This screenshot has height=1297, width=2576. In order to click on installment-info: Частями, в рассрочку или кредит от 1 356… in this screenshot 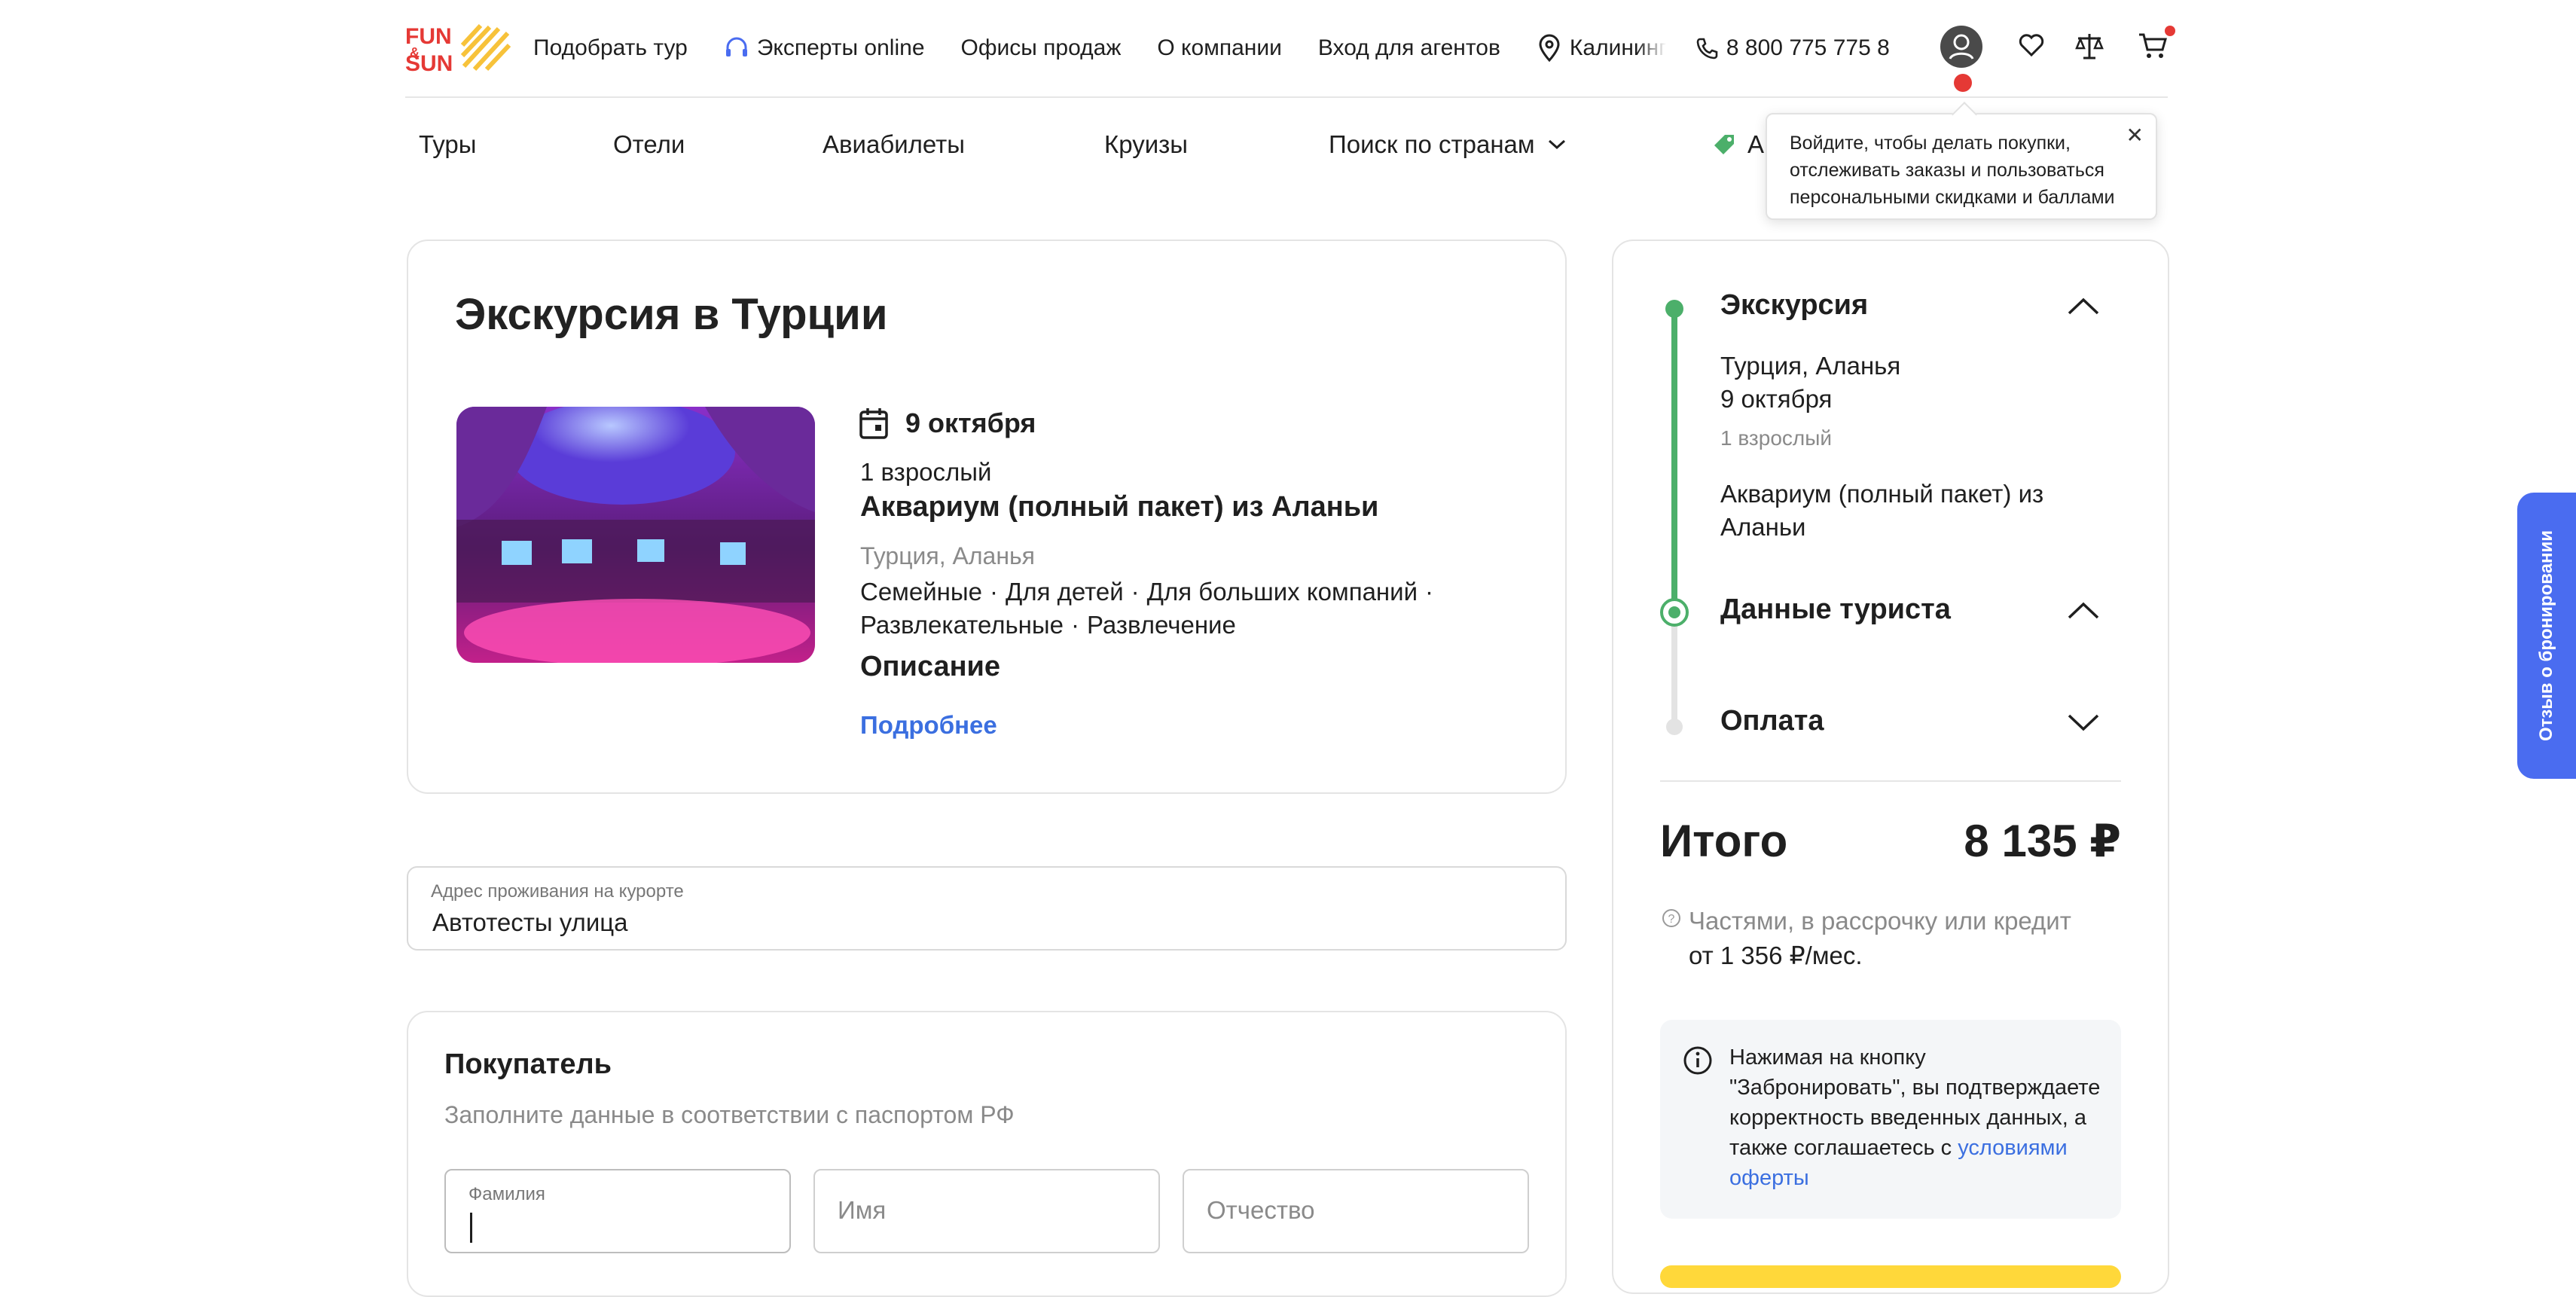, I will do `click(1880, 938)`.